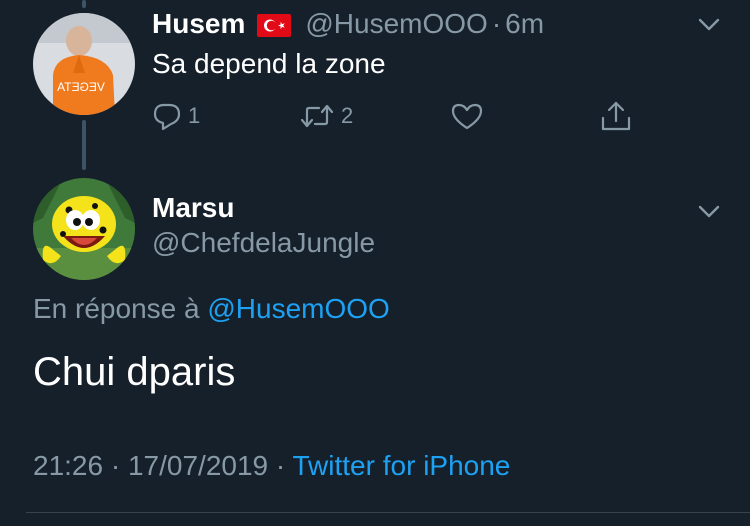 The image size is (750, 526). Describe the element at coordinates (167, 116) in the screenshot. I see `reply-icon` at that location.